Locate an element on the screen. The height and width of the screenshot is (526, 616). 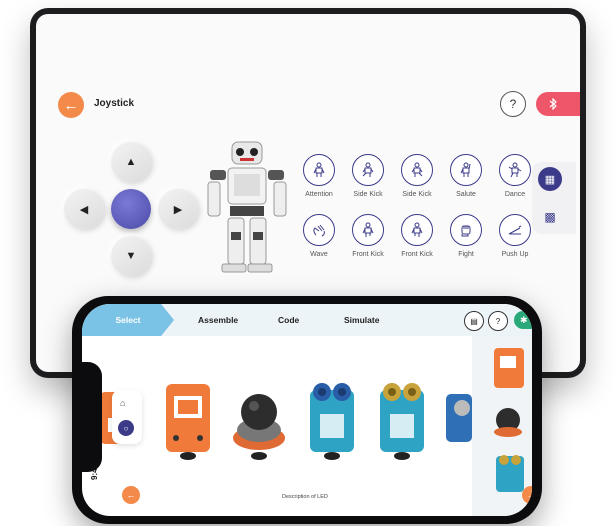
action-label: Wave is located at coordinates (319, 254).